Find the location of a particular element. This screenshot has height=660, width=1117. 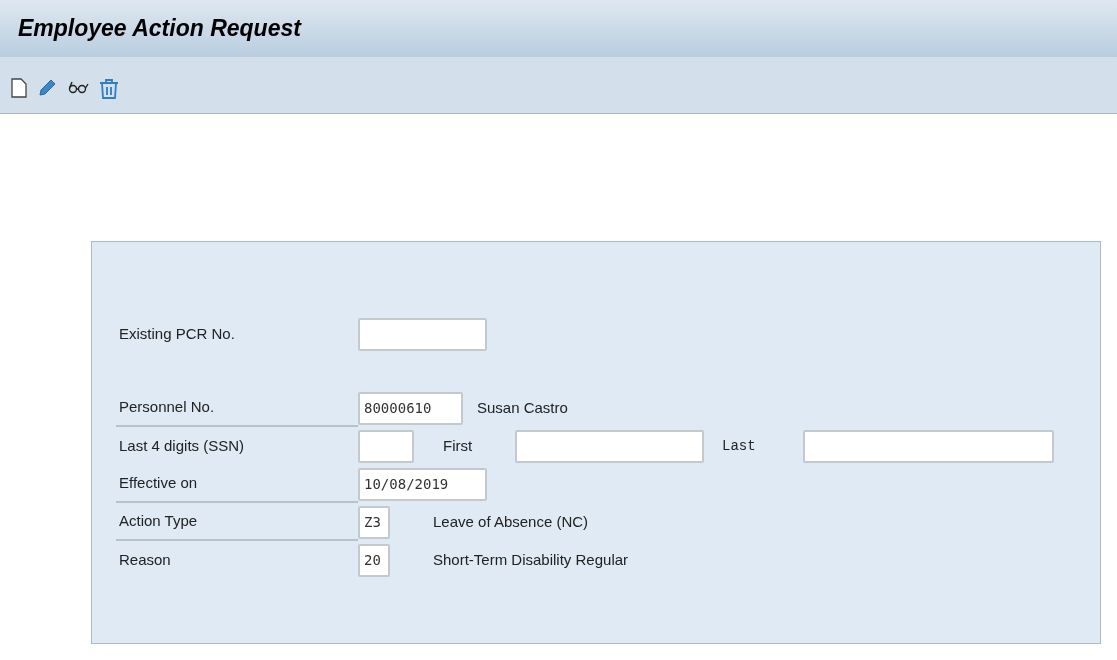

field-label: Existing PCR No. is located at coordinates (177, 334).